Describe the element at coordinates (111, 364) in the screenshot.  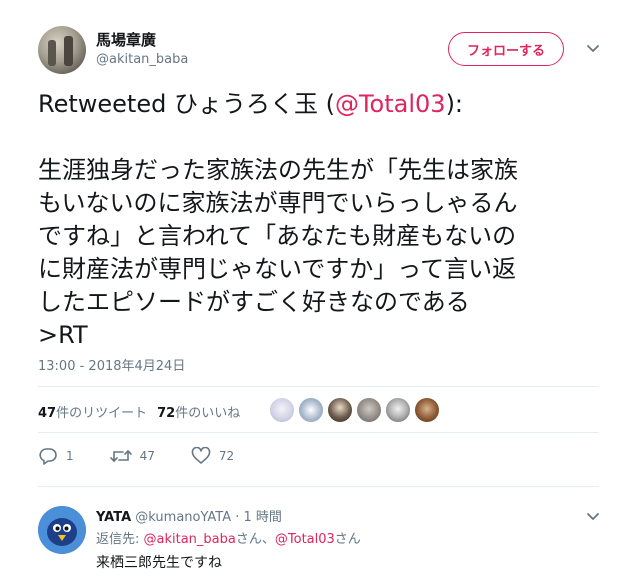
I see `tweet-timestamp: 13:00 - 2018年4月24日` at that location.